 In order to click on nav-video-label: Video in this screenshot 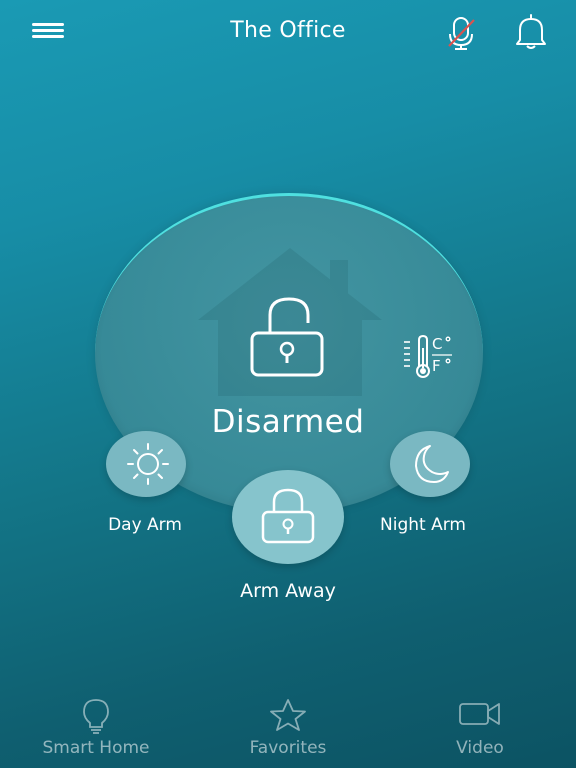, I will do `click(480, 748)`.